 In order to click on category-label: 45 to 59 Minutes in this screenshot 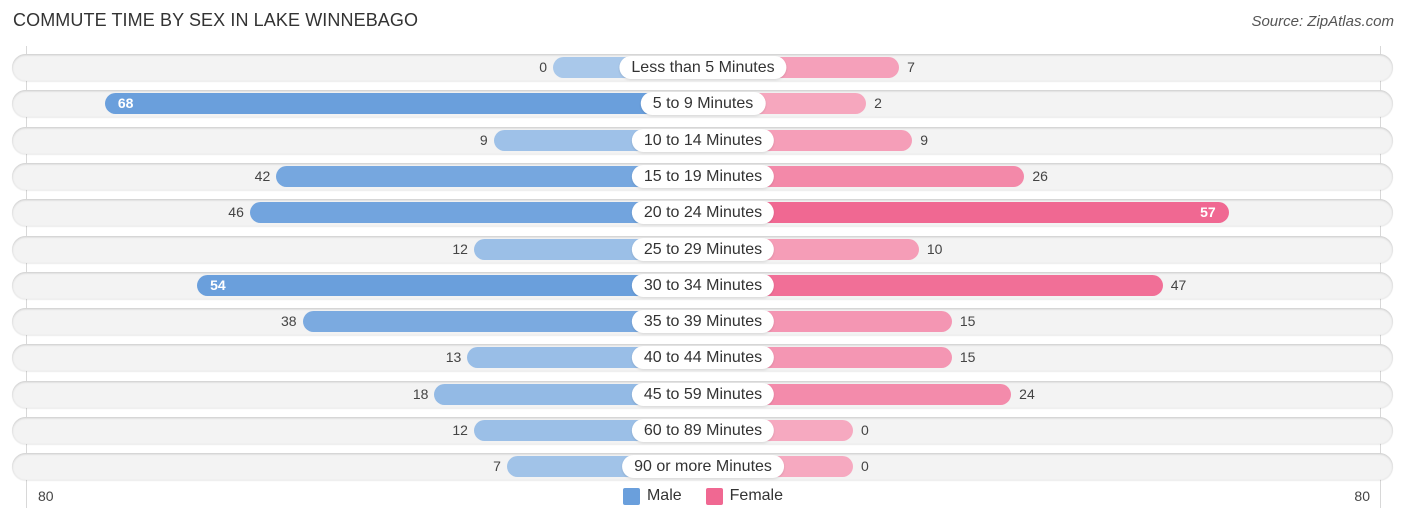, I will do `click(703, 394)`.